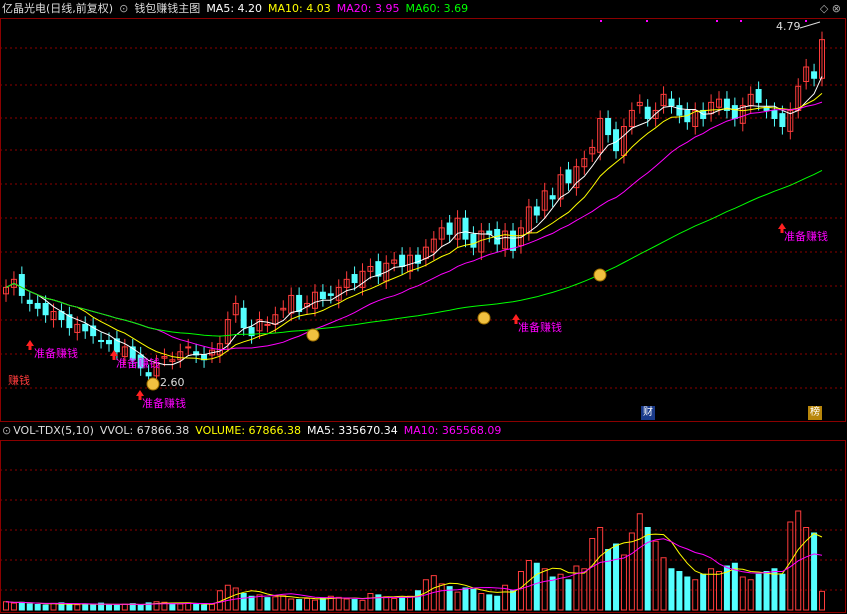 Image resolution: width=847 pixels, height=614 pixels. I want to click on signal-label-5: 准备赚钱, so click(806, 236).